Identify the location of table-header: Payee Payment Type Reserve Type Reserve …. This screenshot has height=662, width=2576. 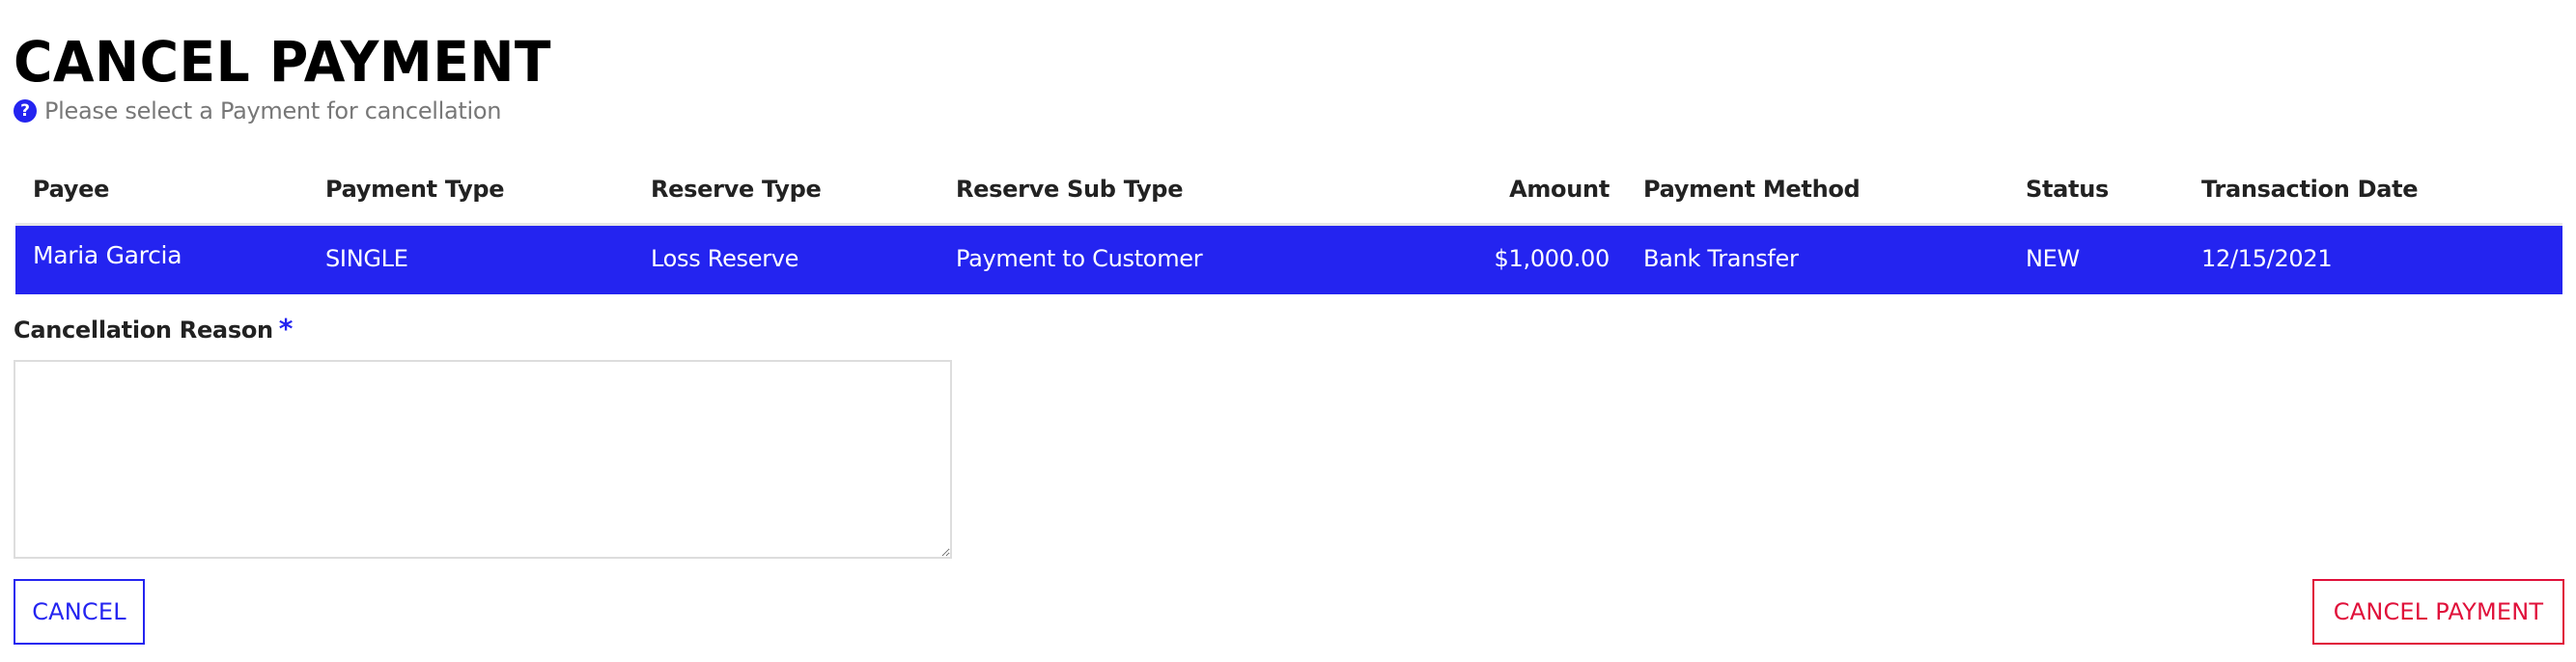
(1289, 194).